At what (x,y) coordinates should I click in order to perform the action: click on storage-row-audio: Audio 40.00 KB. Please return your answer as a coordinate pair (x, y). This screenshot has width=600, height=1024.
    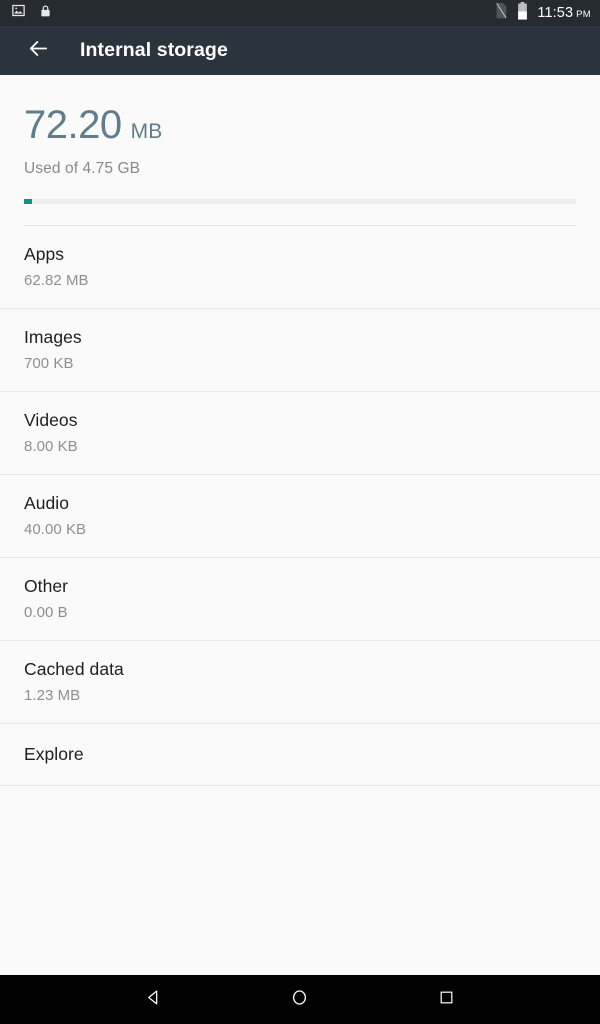
    Looking at the image, I should click on (300, 516).